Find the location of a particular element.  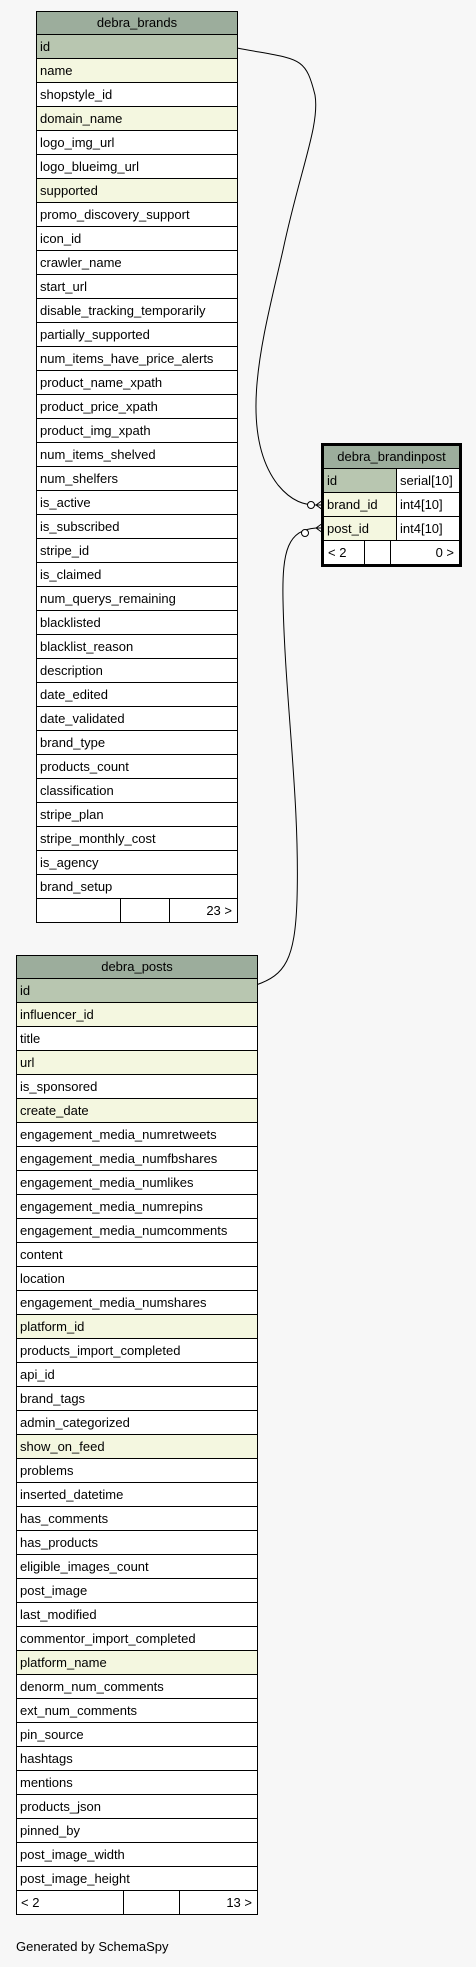

column-name: commentor_import_completed is located at coordinates (108, 1638).